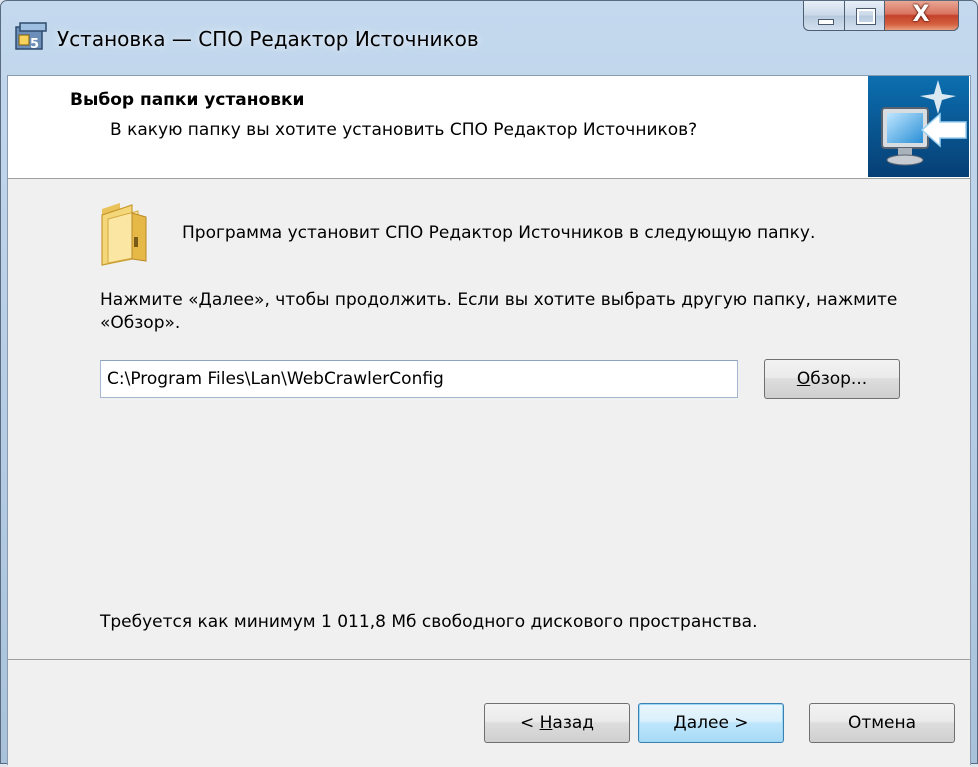  I want to click on cancel-button: Отмена, so click(882, 723).